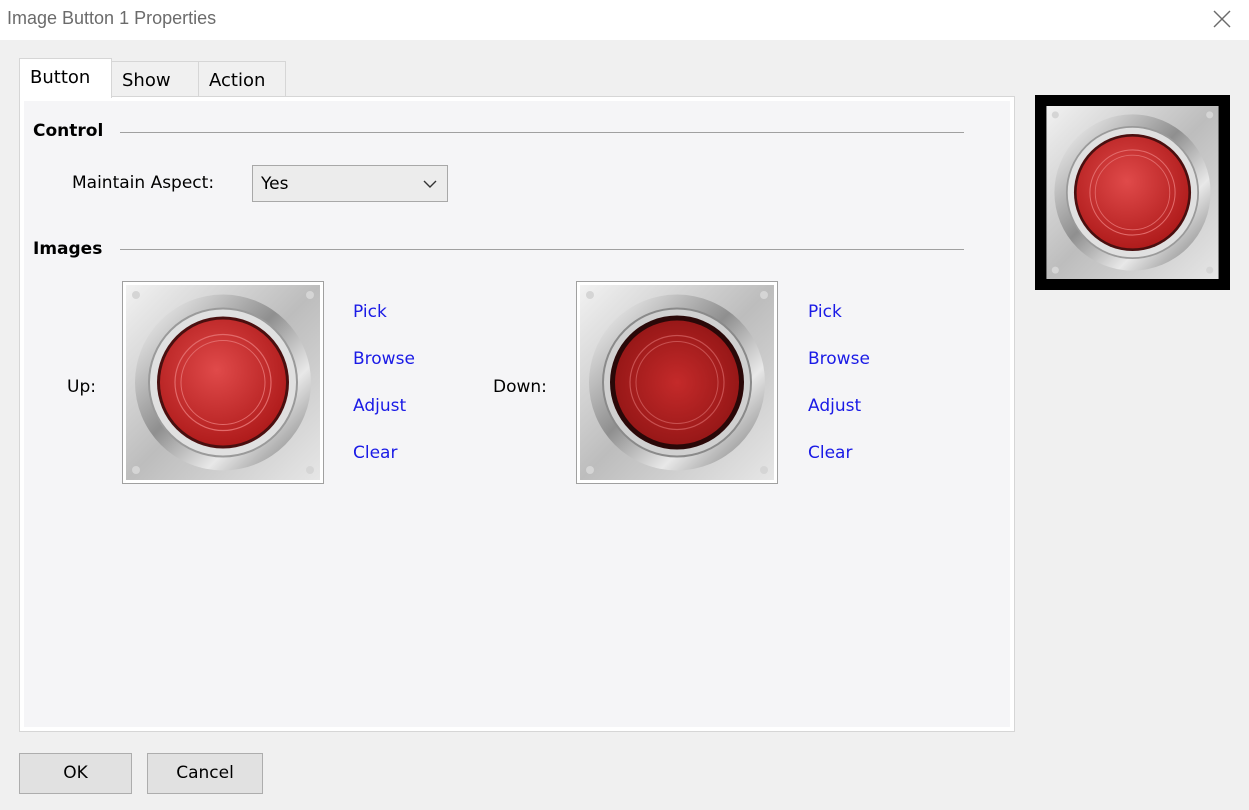  What do you see at coordinates (834, 406) in the screenshot?
I see `down-adjust-link: Adjust` at bounding box center [834, 406].